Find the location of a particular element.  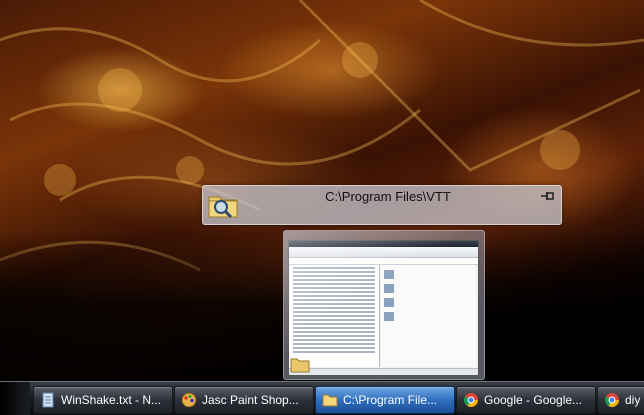

folder-search-icon is located at coordinates (223, 207).